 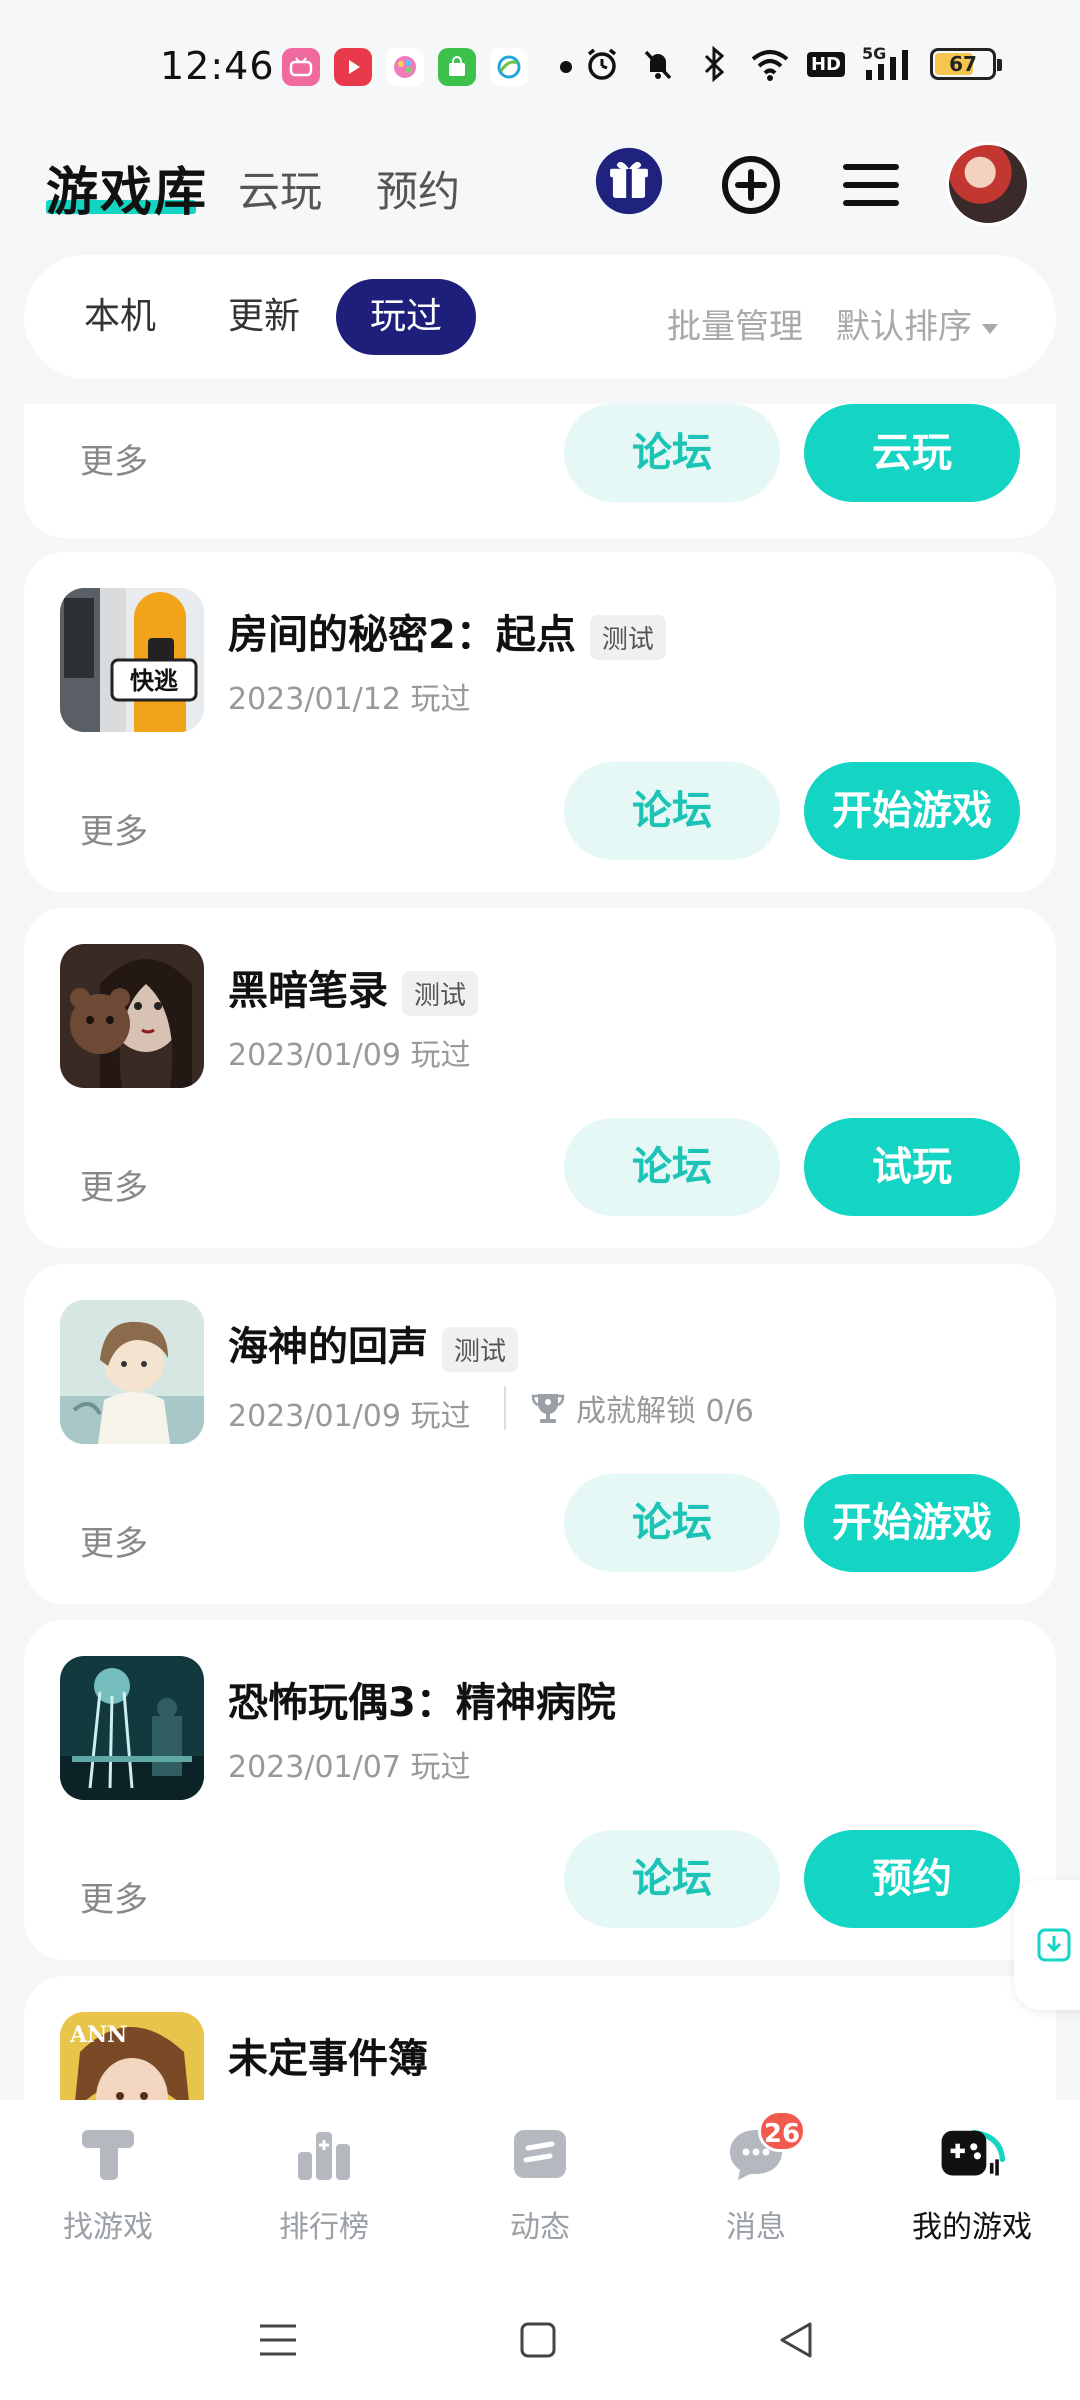 I want to click on floating-download-tab, so click(x=1047, y=1945).